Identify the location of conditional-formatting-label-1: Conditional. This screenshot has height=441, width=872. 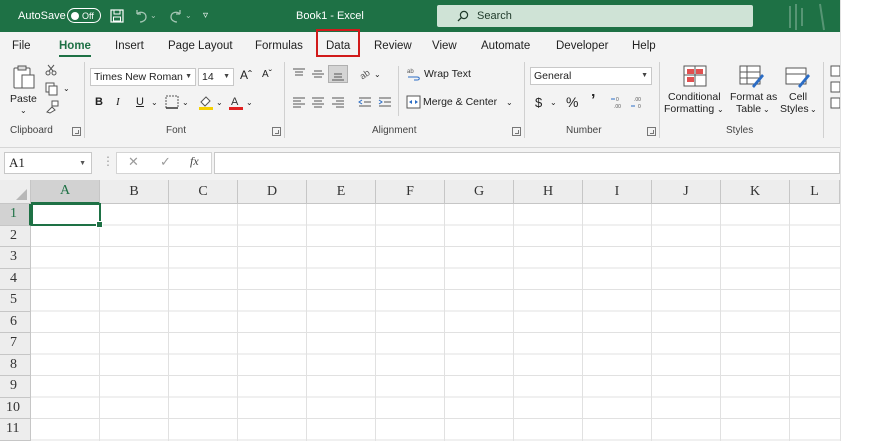
(694, 97).